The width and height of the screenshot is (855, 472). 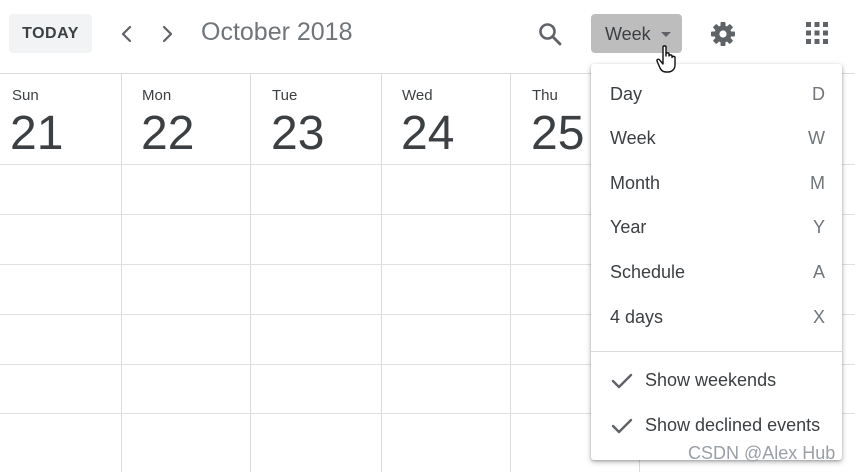 I want to click on day-name: Thu, so click(x=545, y=95).